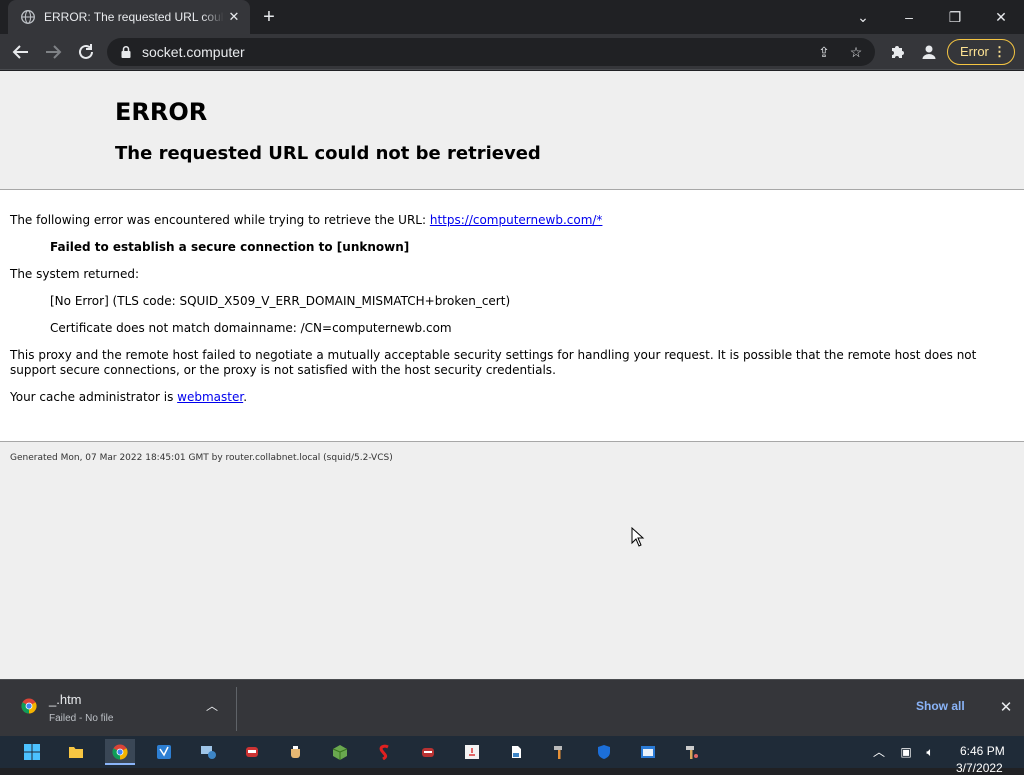 The image size is (1024, 775). What do you see at coordinates (245, 397) in the screenshot?
I see `admin-suffix: .` at bounding box center [245, 397].